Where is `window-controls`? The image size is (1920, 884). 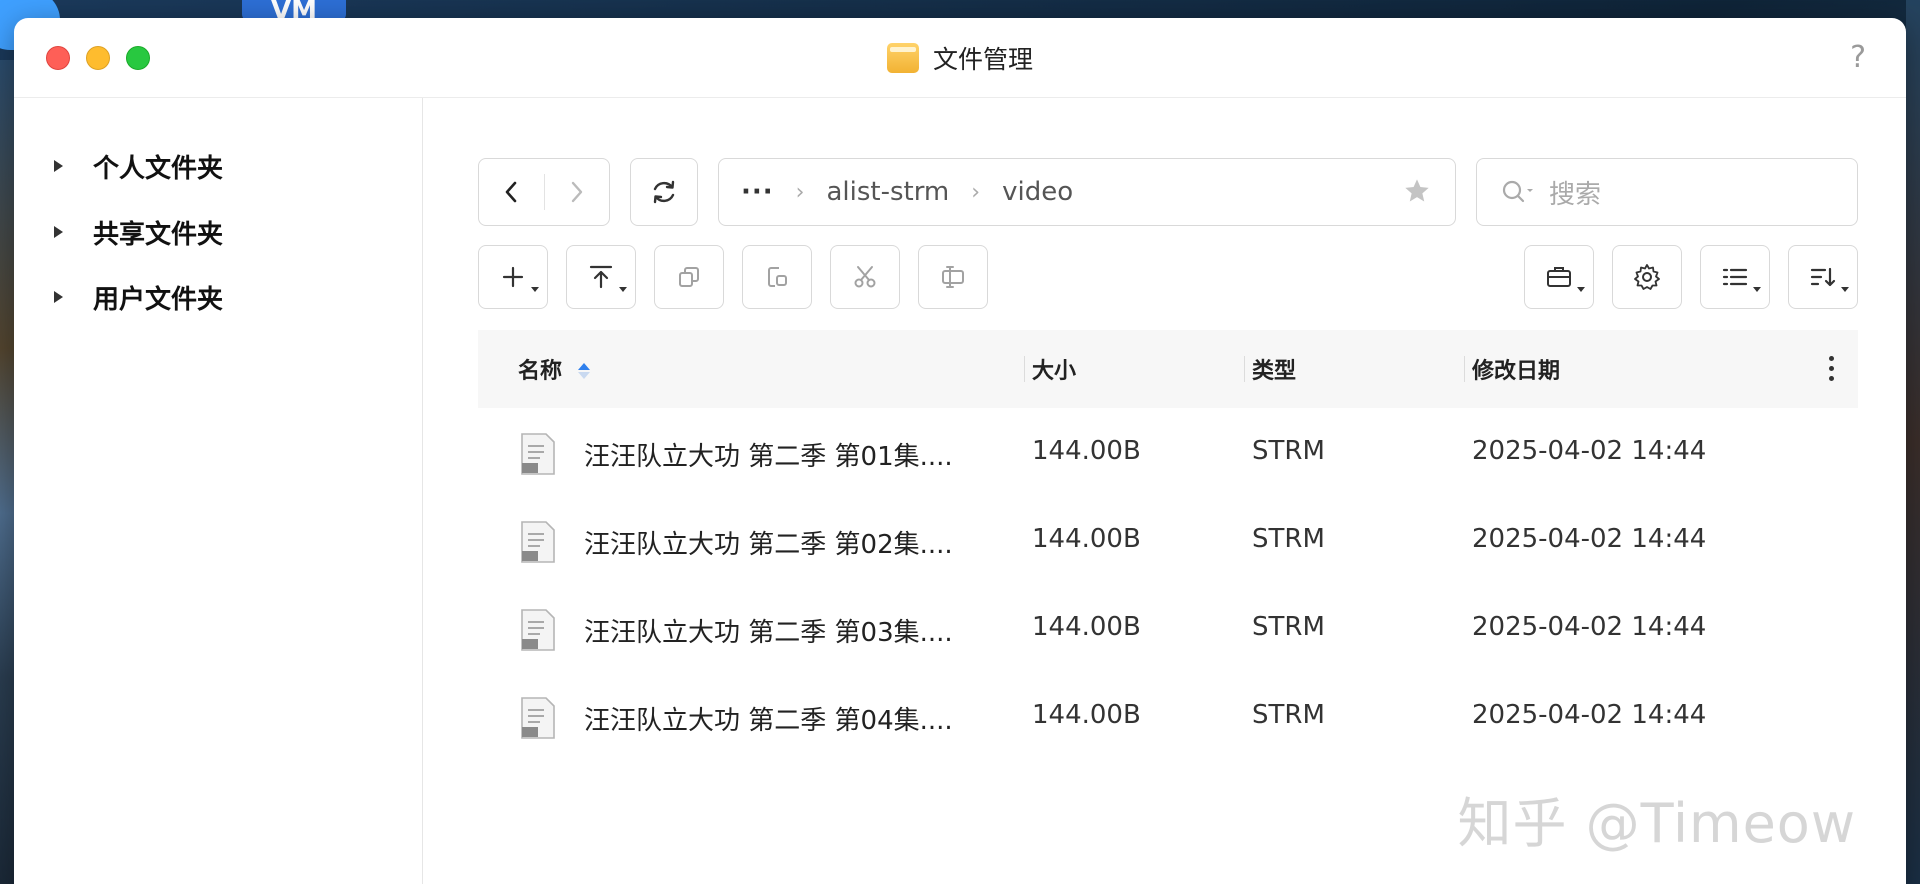
window-controls is located at coordinates (98, 58).